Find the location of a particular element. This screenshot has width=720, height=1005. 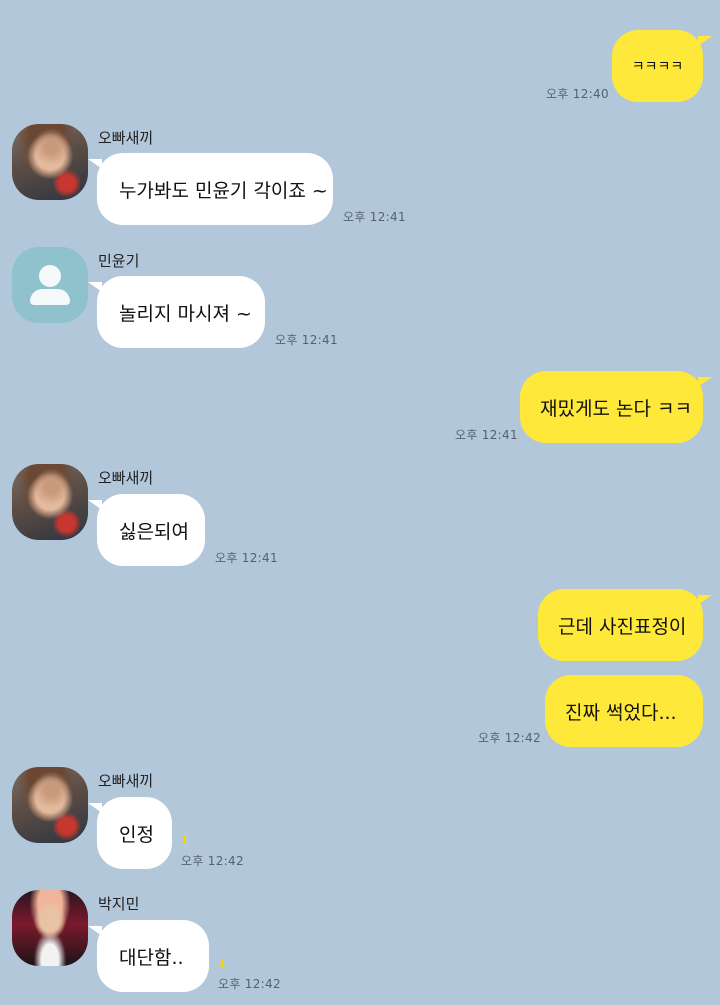

message-time: 오후 12:40 is located at coordinates (577, 94).